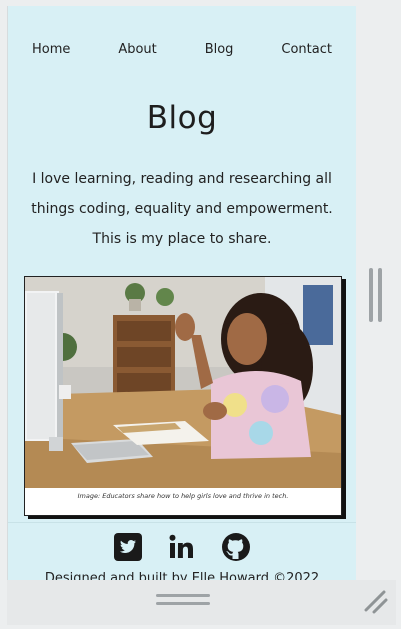 This screenshot has height=629, width=401. I want to click on vertical-resize-handle, so click(376, 295).